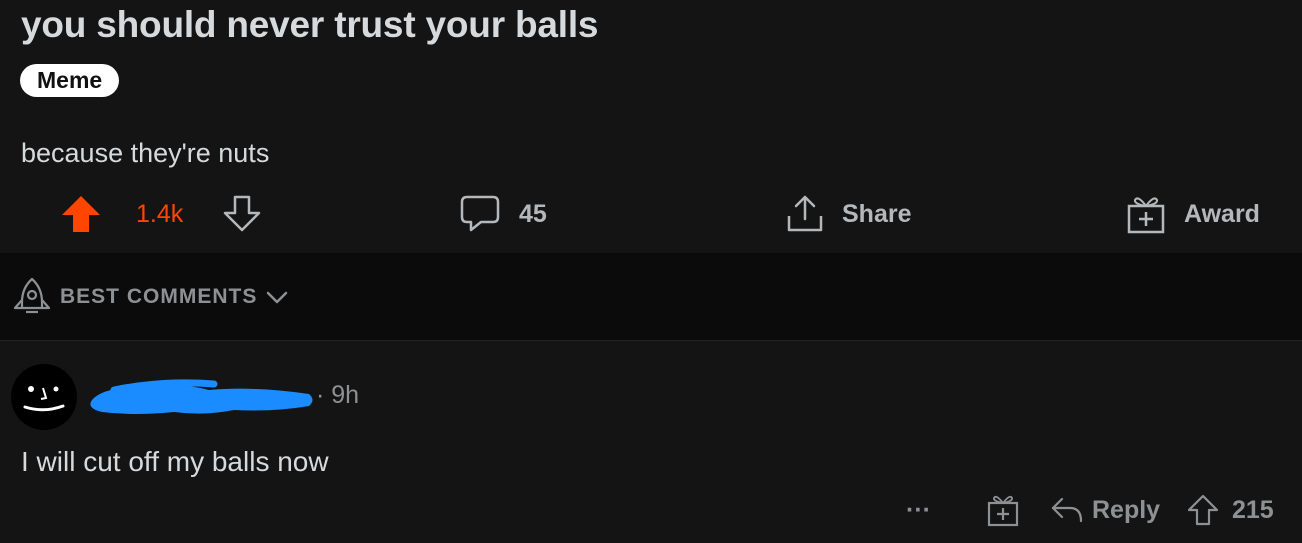  What do you see at coordinates (32, 295) in the screenshot?
I see `rocket-icon` at bounding box center [32, 295].